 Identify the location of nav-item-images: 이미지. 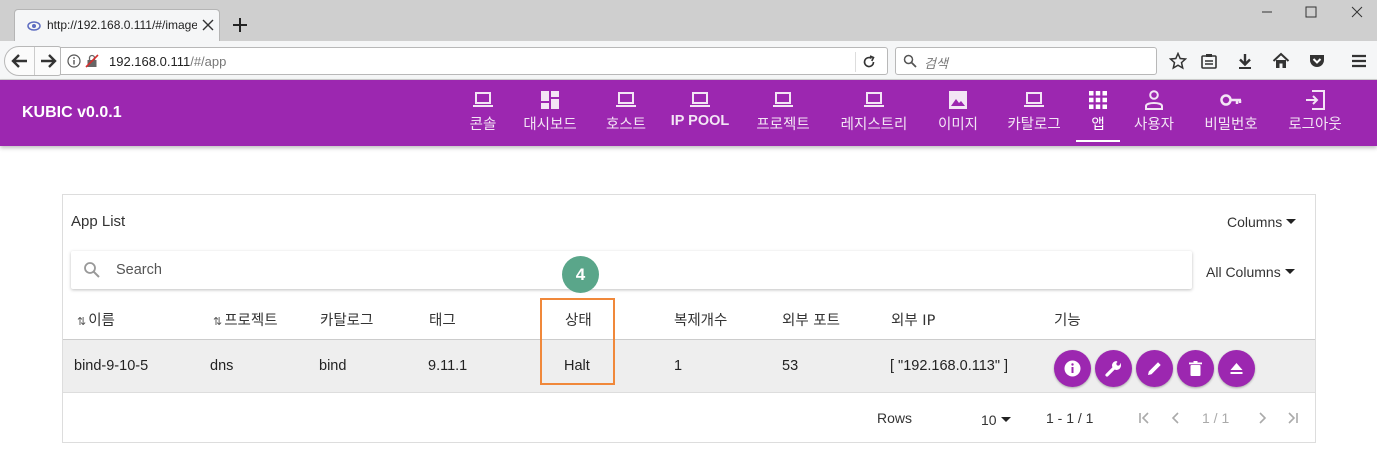
(958, 116).